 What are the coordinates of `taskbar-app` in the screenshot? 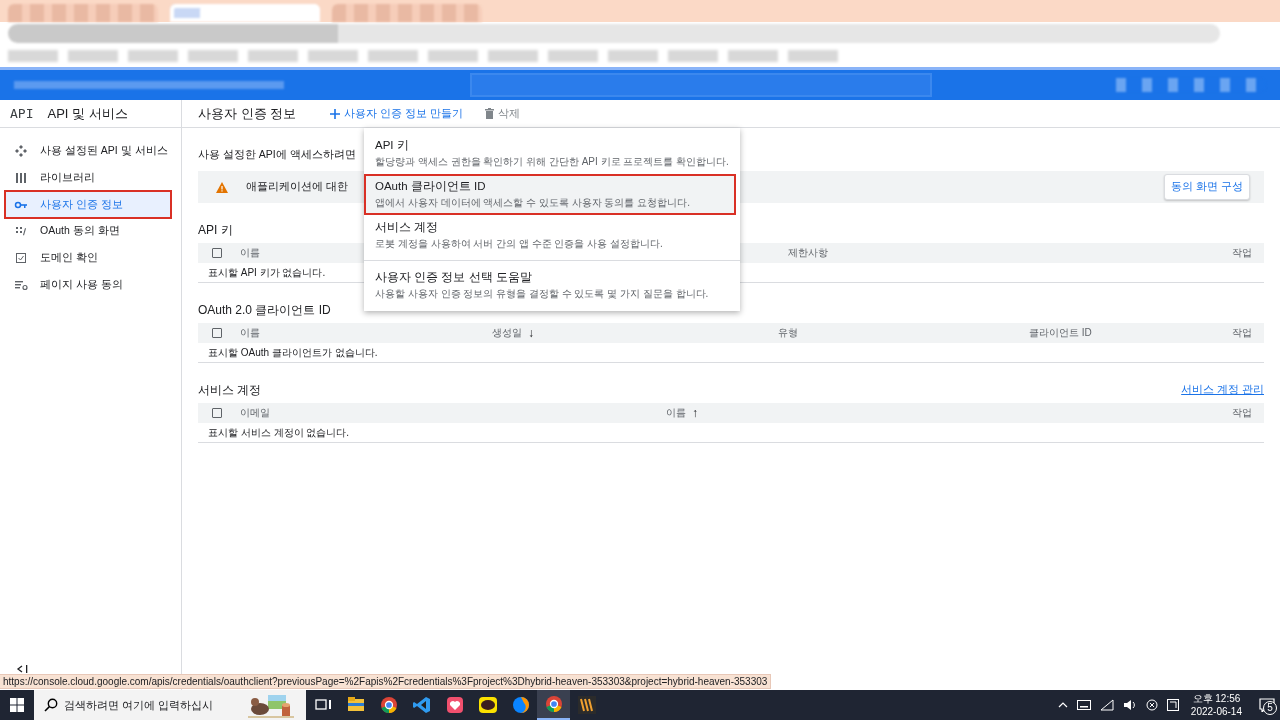 It's located at (553, 705).